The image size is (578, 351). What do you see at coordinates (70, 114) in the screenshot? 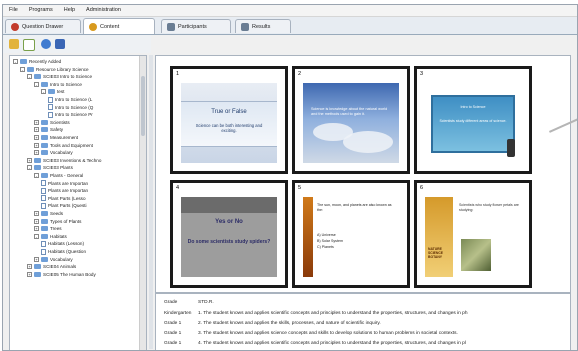
I see `tree-item-document: Intro to Science Pr` at bounding box center [70, 114].